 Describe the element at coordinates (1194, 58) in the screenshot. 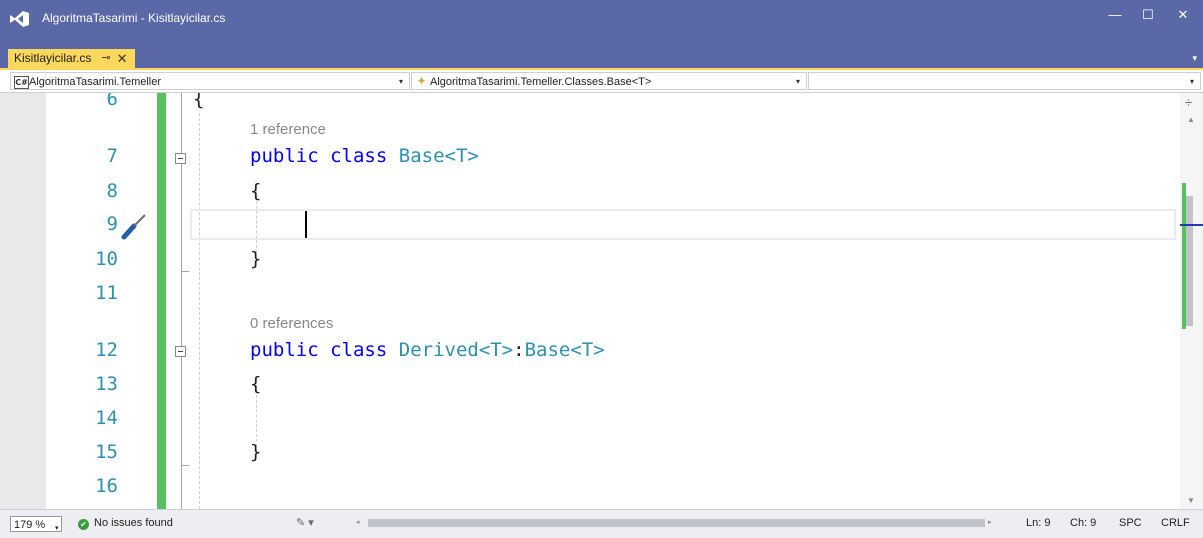

I see `tab-overflow-dropdown-icon: ▾` at that location.